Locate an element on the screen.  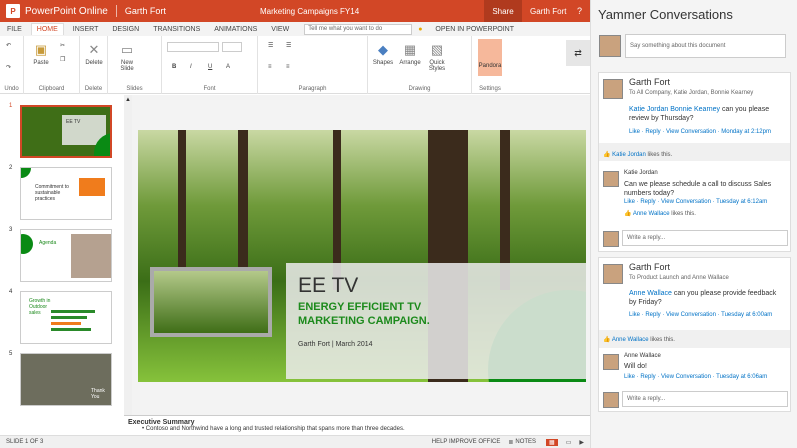
bullets-icon: ☰ is located at coordinates (270, 45).